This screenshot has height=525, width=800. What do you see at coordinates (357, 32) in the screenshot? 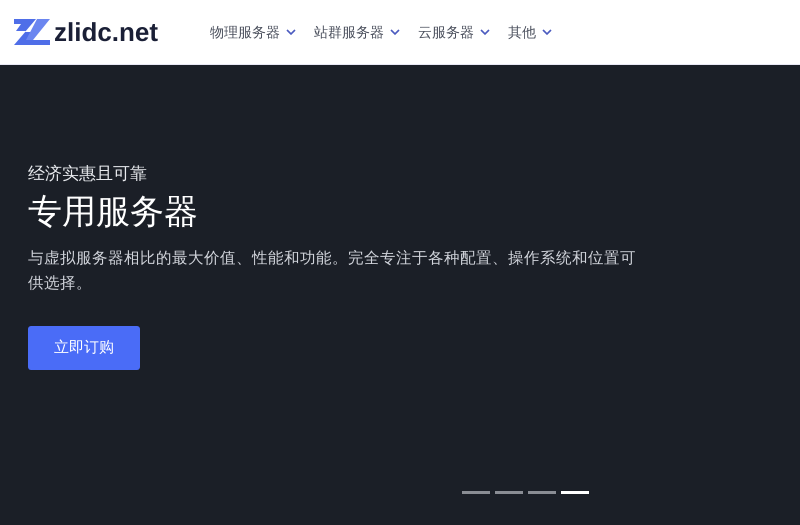
I see `nav-menu-item: 站群服务器` at bounding box center [357, 32].